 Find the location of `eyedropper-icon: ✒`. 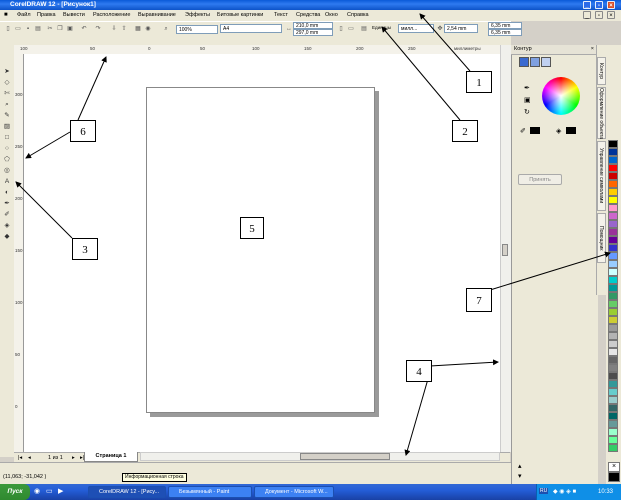

eyedropper-icon: ✒ is located at coordinates (527, 88).